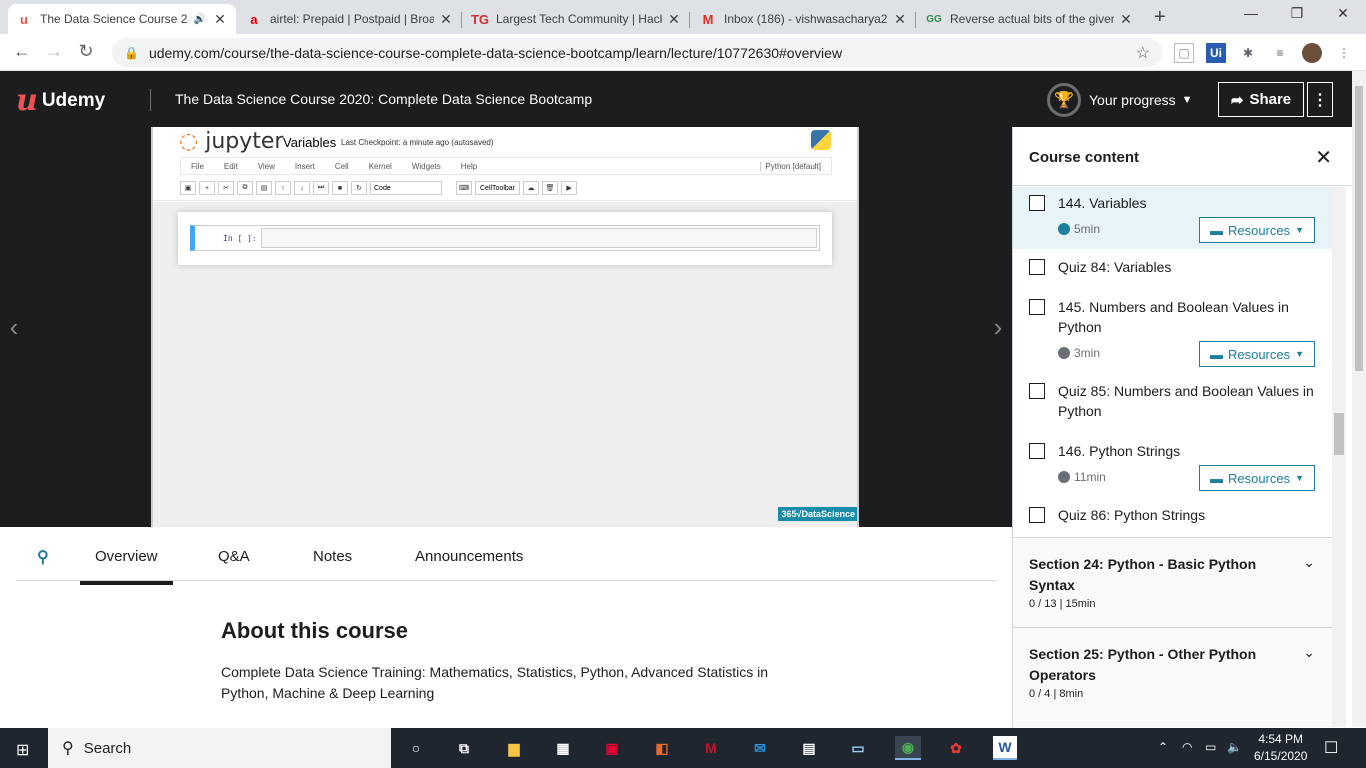  I want to click on document-app-icon: ▤, so click(809, 748).